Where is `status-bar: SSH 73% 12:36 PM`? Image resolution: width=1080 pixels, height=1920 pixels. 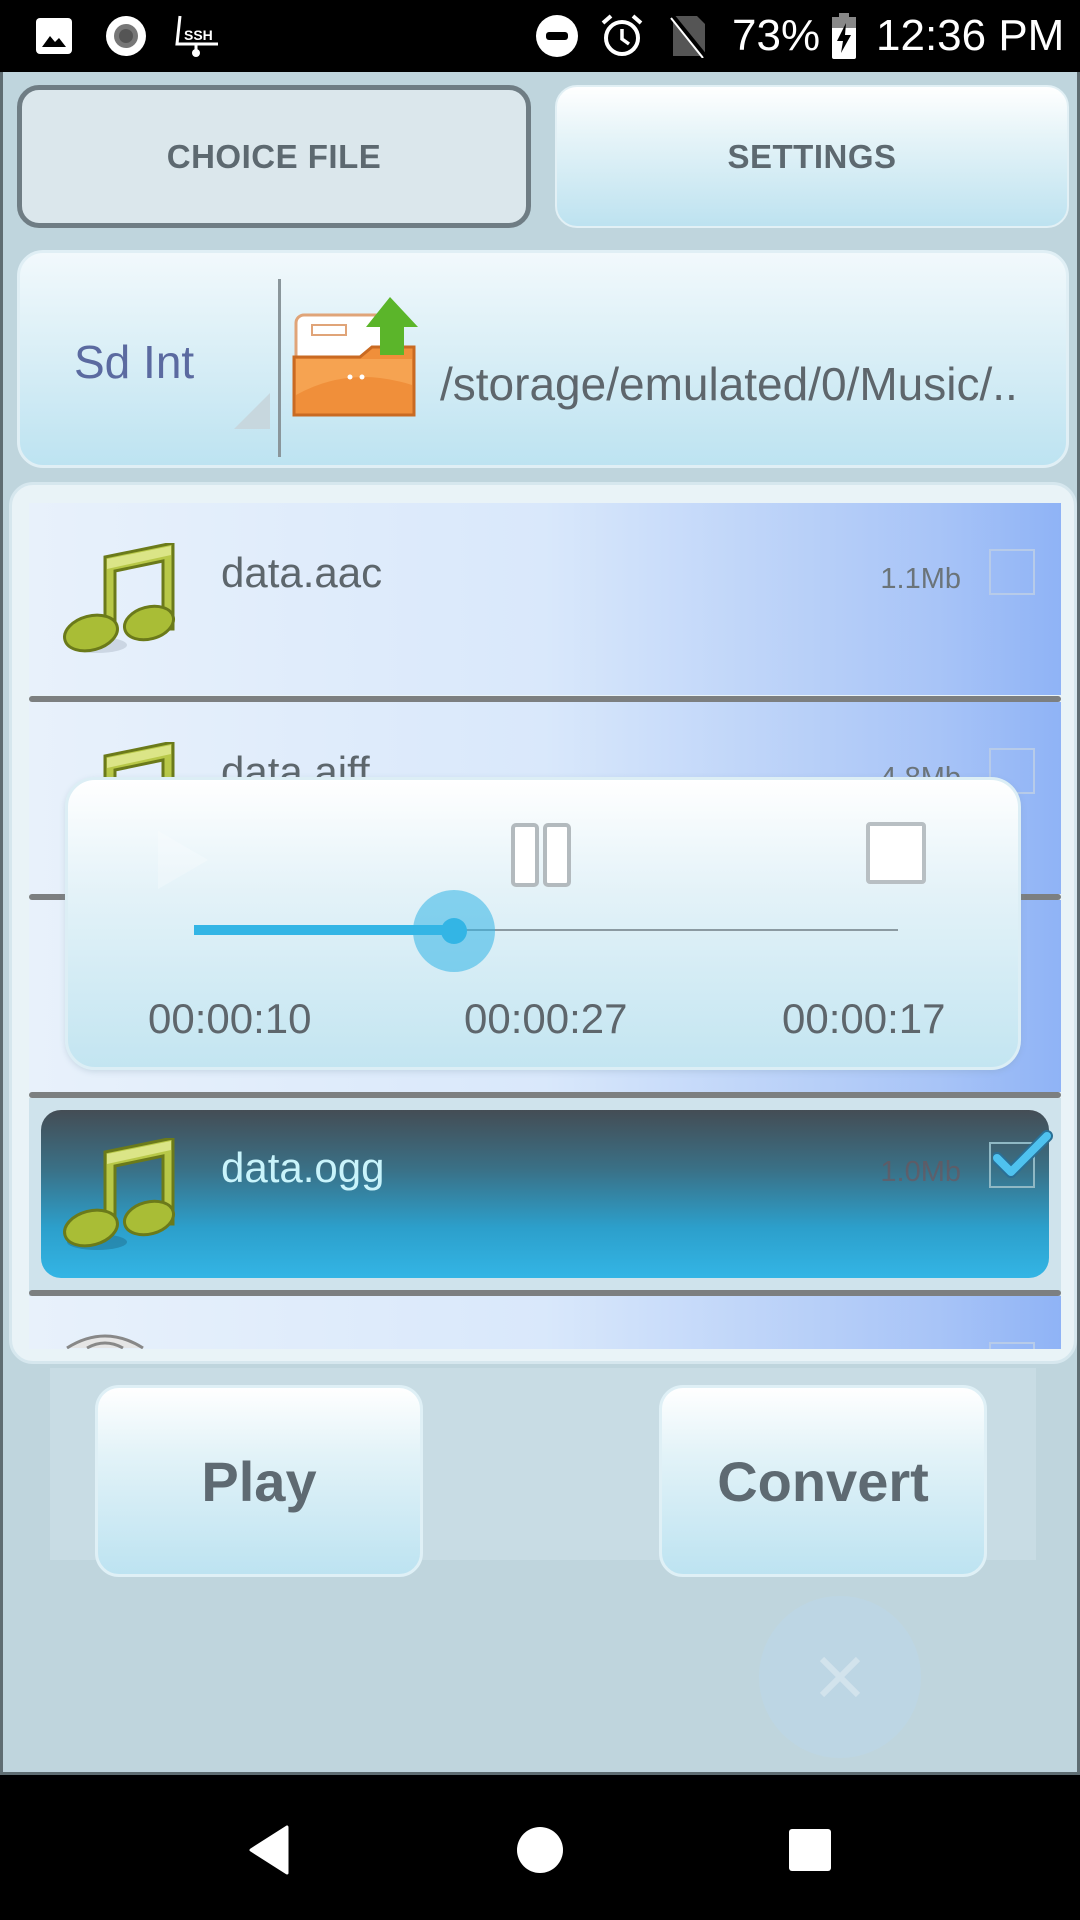
status-bar: SSH 73% 12:36 PM is located at coordinates (540, 36).